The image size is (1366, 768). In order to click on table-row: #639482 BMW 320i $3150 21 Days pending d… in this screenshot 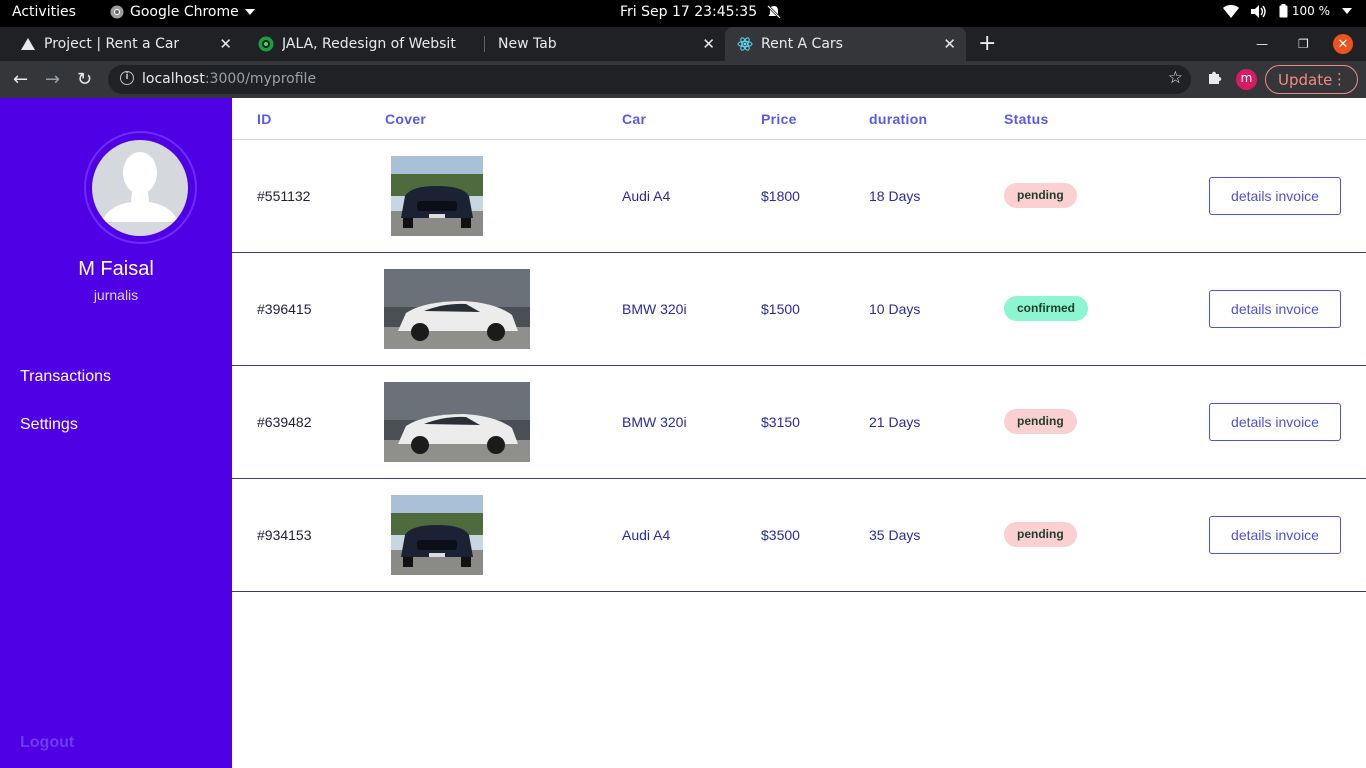, I will do `click(799, 422)`.